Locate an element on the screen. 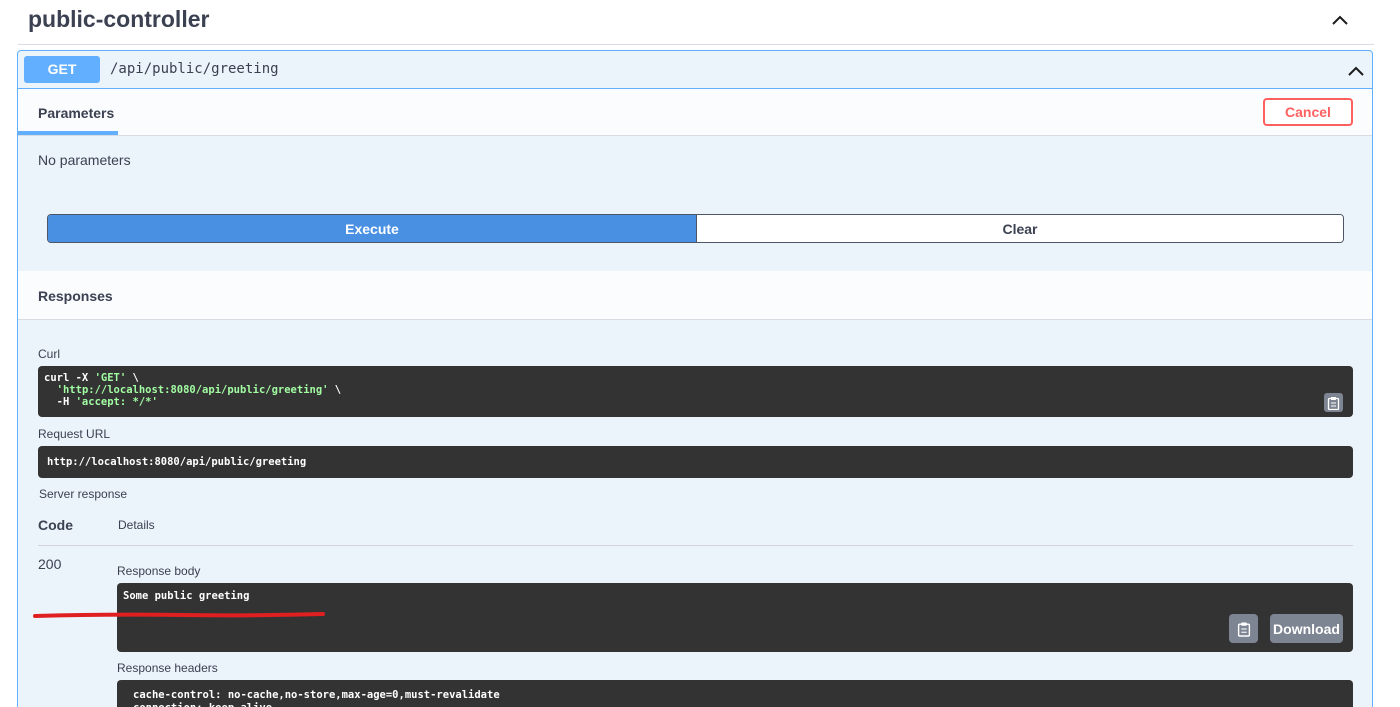  responses-title: Responses is located at coordinates (75, 296).